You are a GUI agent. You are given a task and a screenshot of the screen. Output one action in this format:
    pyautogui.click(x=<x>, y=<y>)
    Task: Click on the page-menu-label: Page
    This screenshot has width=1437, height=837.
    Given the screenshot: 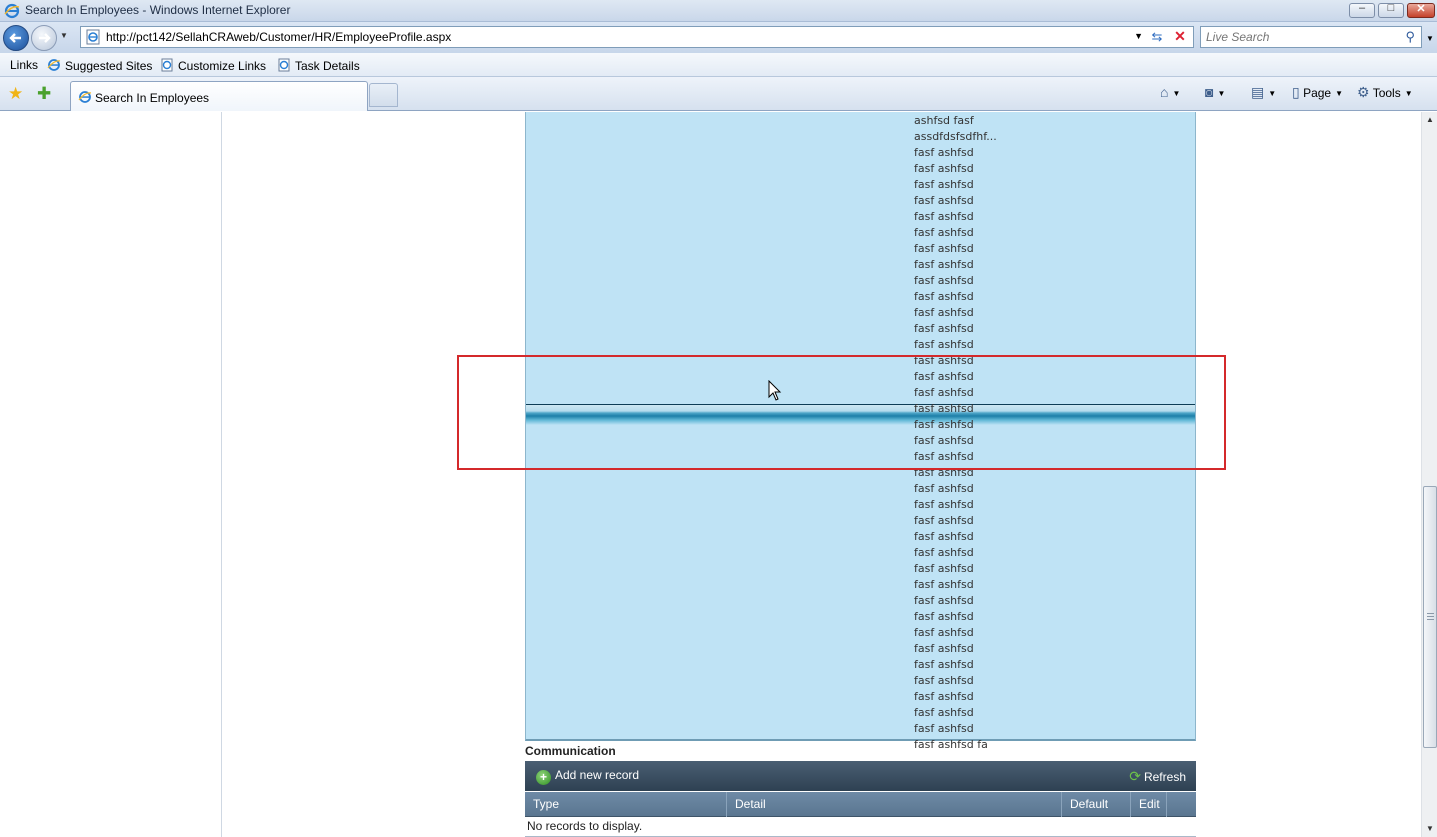 What is the action you would take?
    pyautogui.click(x=1317, y=93)
    